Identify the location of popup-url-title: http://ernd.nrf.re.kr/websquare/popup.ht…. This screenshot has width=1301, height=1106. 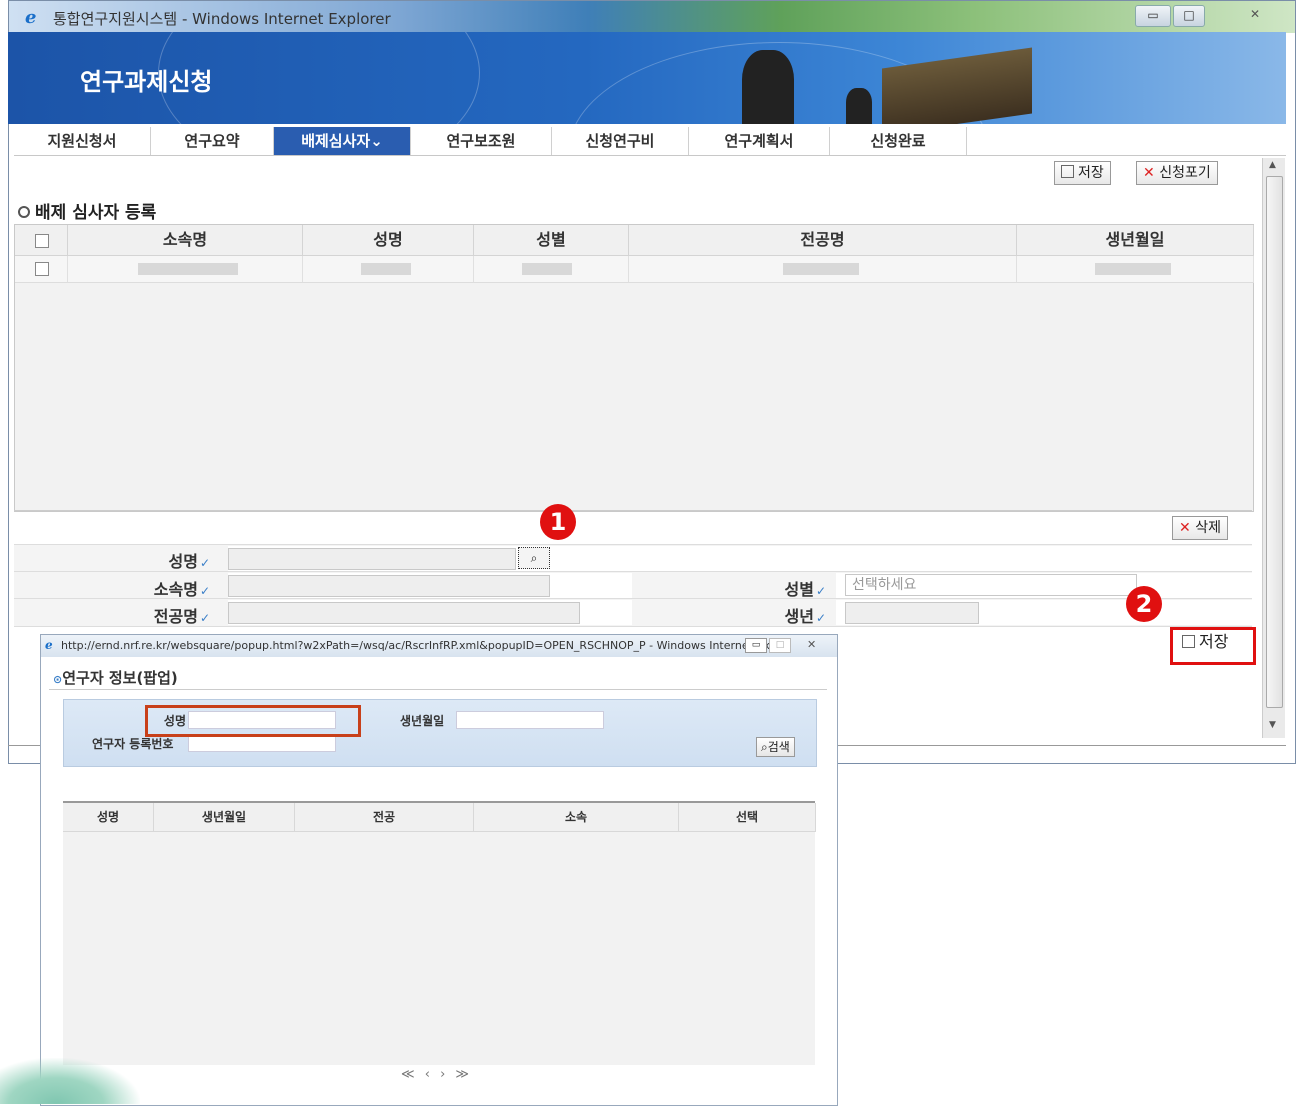
(421, 645).